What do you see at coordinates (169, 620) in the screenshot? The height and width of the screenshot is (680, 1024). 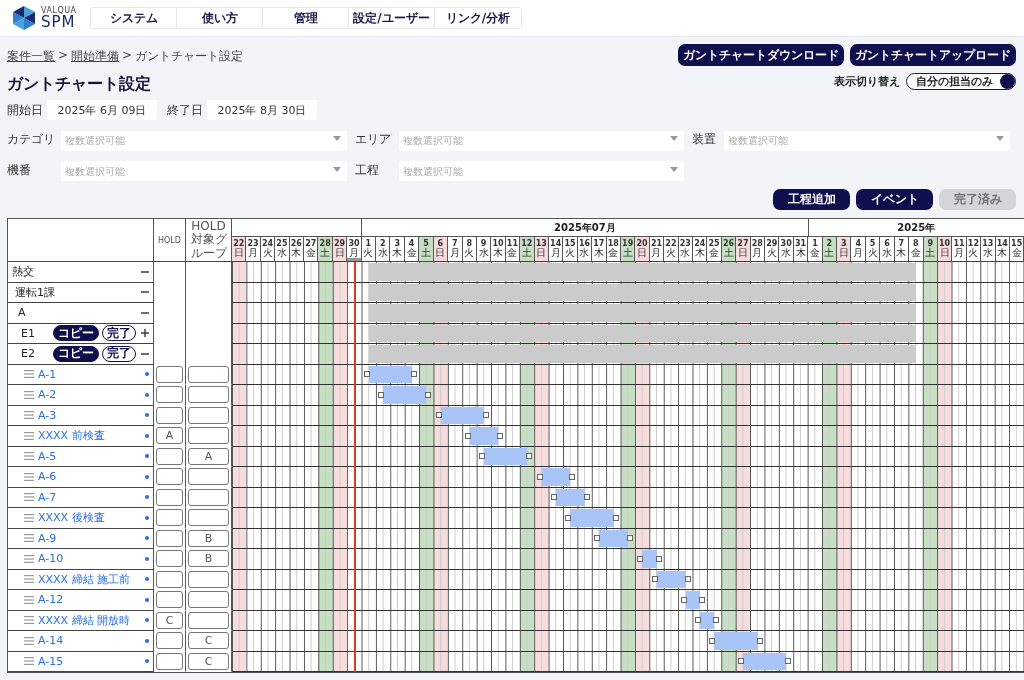 I see `hold-field: C` at bounding box center [169, 620].